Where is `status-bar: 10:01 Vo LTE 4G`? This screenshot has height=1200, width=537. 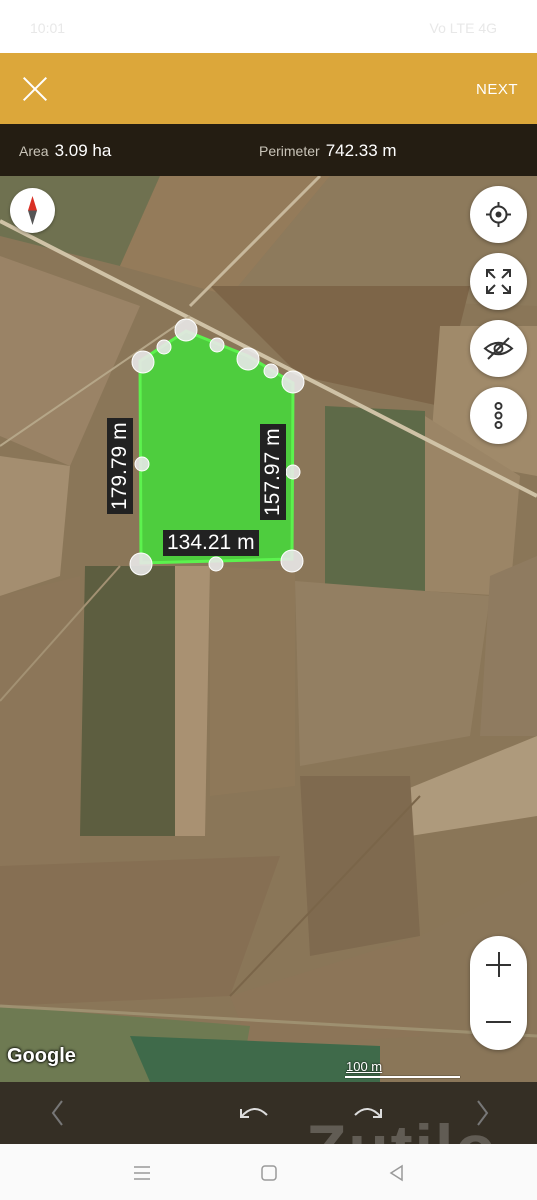 status-bar: 10:01 Vo LTE 4G is located at coordinates (268, 26).